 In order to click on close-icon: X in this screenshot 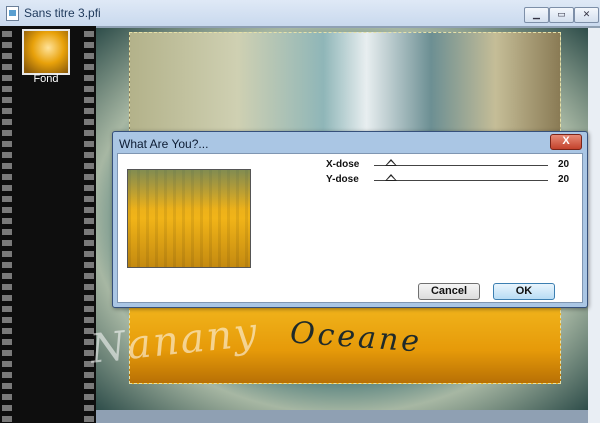, I will do `click(566, 141)`.